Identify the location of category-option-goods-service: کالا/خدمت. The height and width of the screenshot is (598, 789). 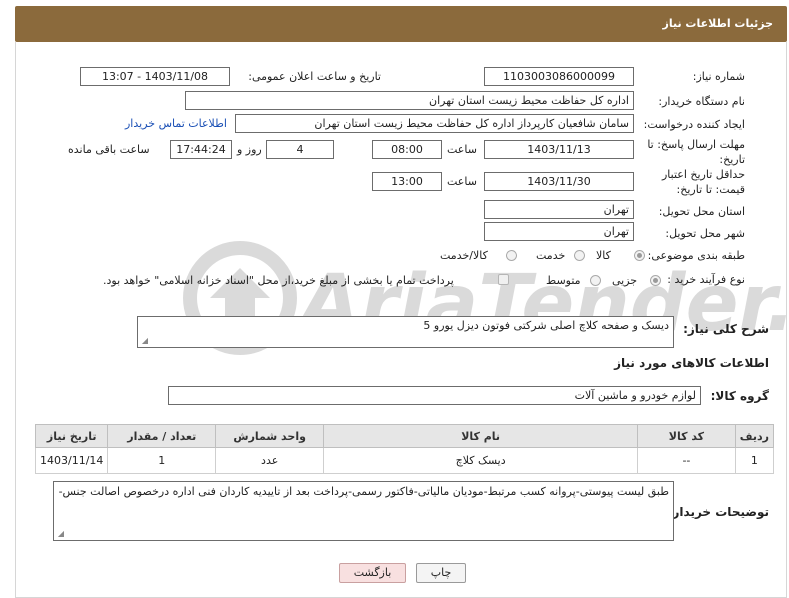
(464, 255).